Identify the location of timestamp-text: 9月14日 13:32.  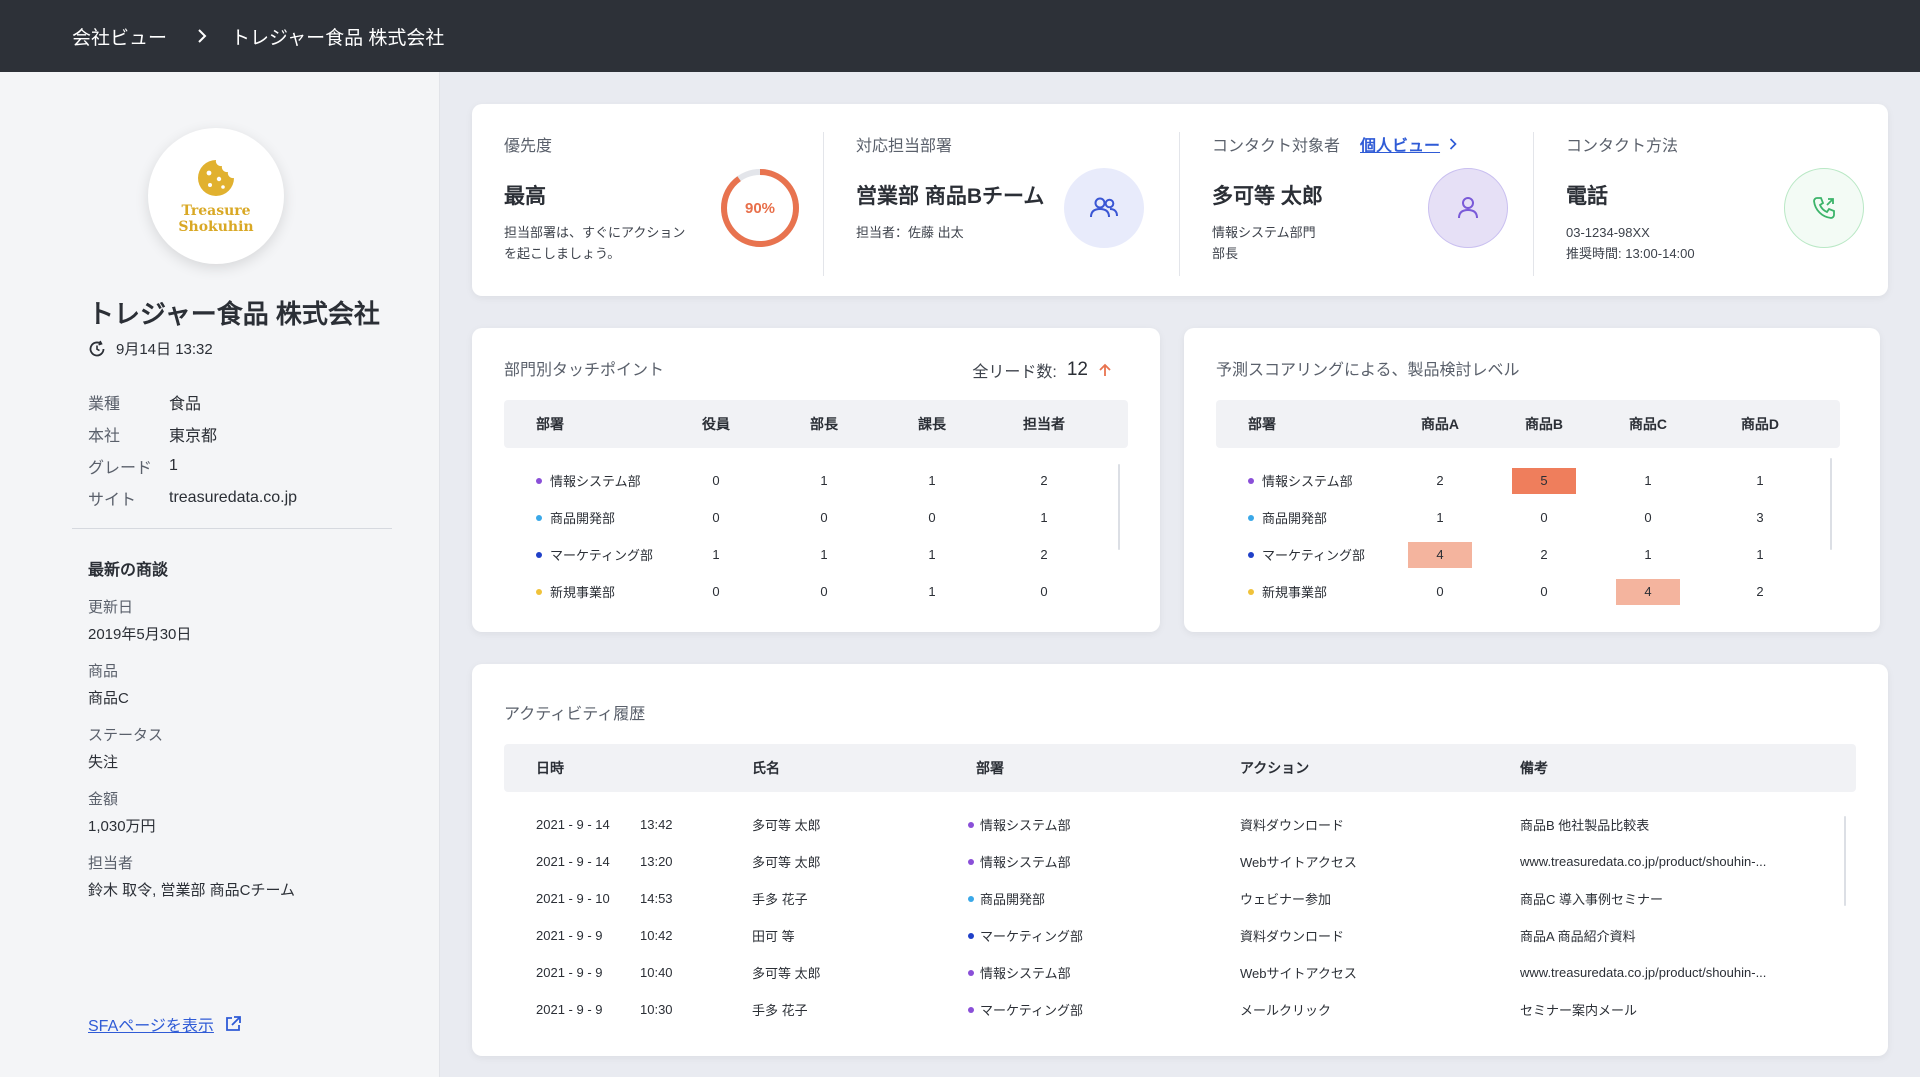
(164, 349).